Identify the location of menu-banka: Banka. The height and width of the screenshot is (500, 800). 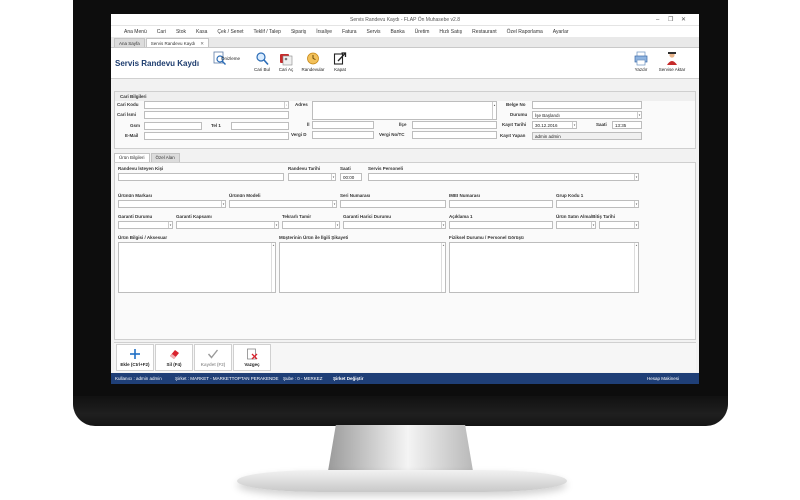
(397, 32).